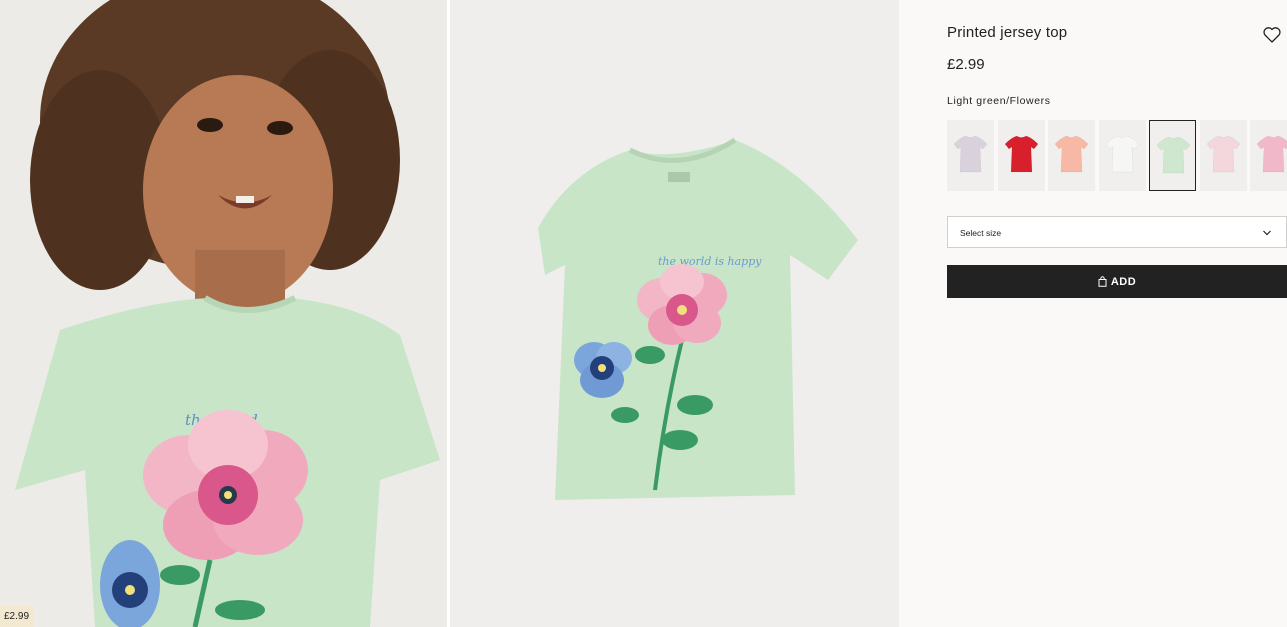 The image size is (1287, 627). I want to click on color-swatch-white-love, so click(1122, 155).